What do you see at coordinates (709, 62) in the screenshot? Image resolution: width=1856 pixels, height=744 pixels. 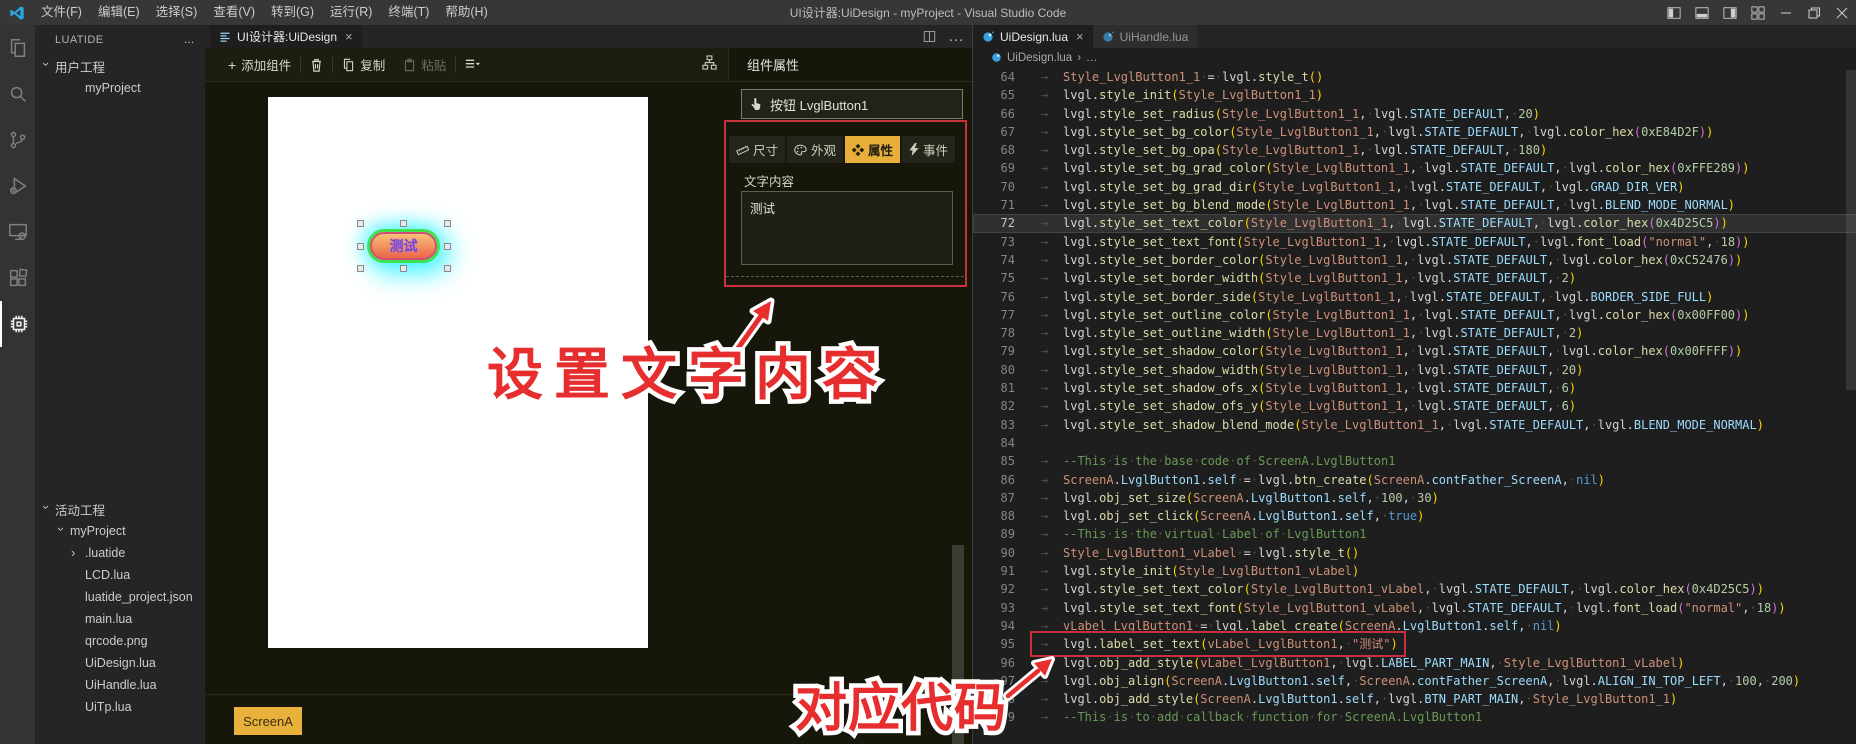 I see `widget-tree-icon` at bounding box center [709, 62].